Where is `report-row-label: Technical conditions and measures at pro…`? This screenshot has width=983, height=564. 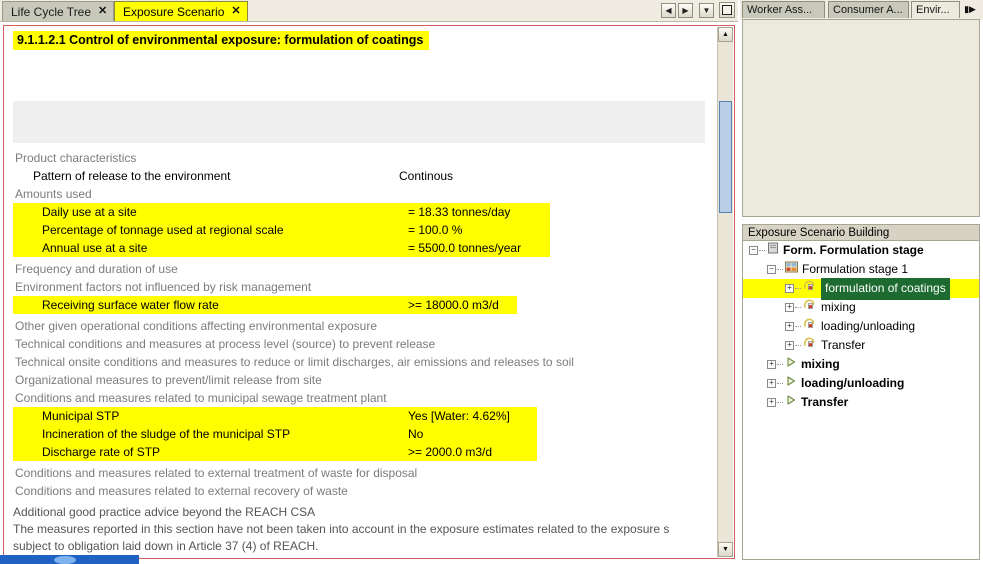 report-row-label: Technical conditions and measures at pro… is located at coordinates (225, 344).